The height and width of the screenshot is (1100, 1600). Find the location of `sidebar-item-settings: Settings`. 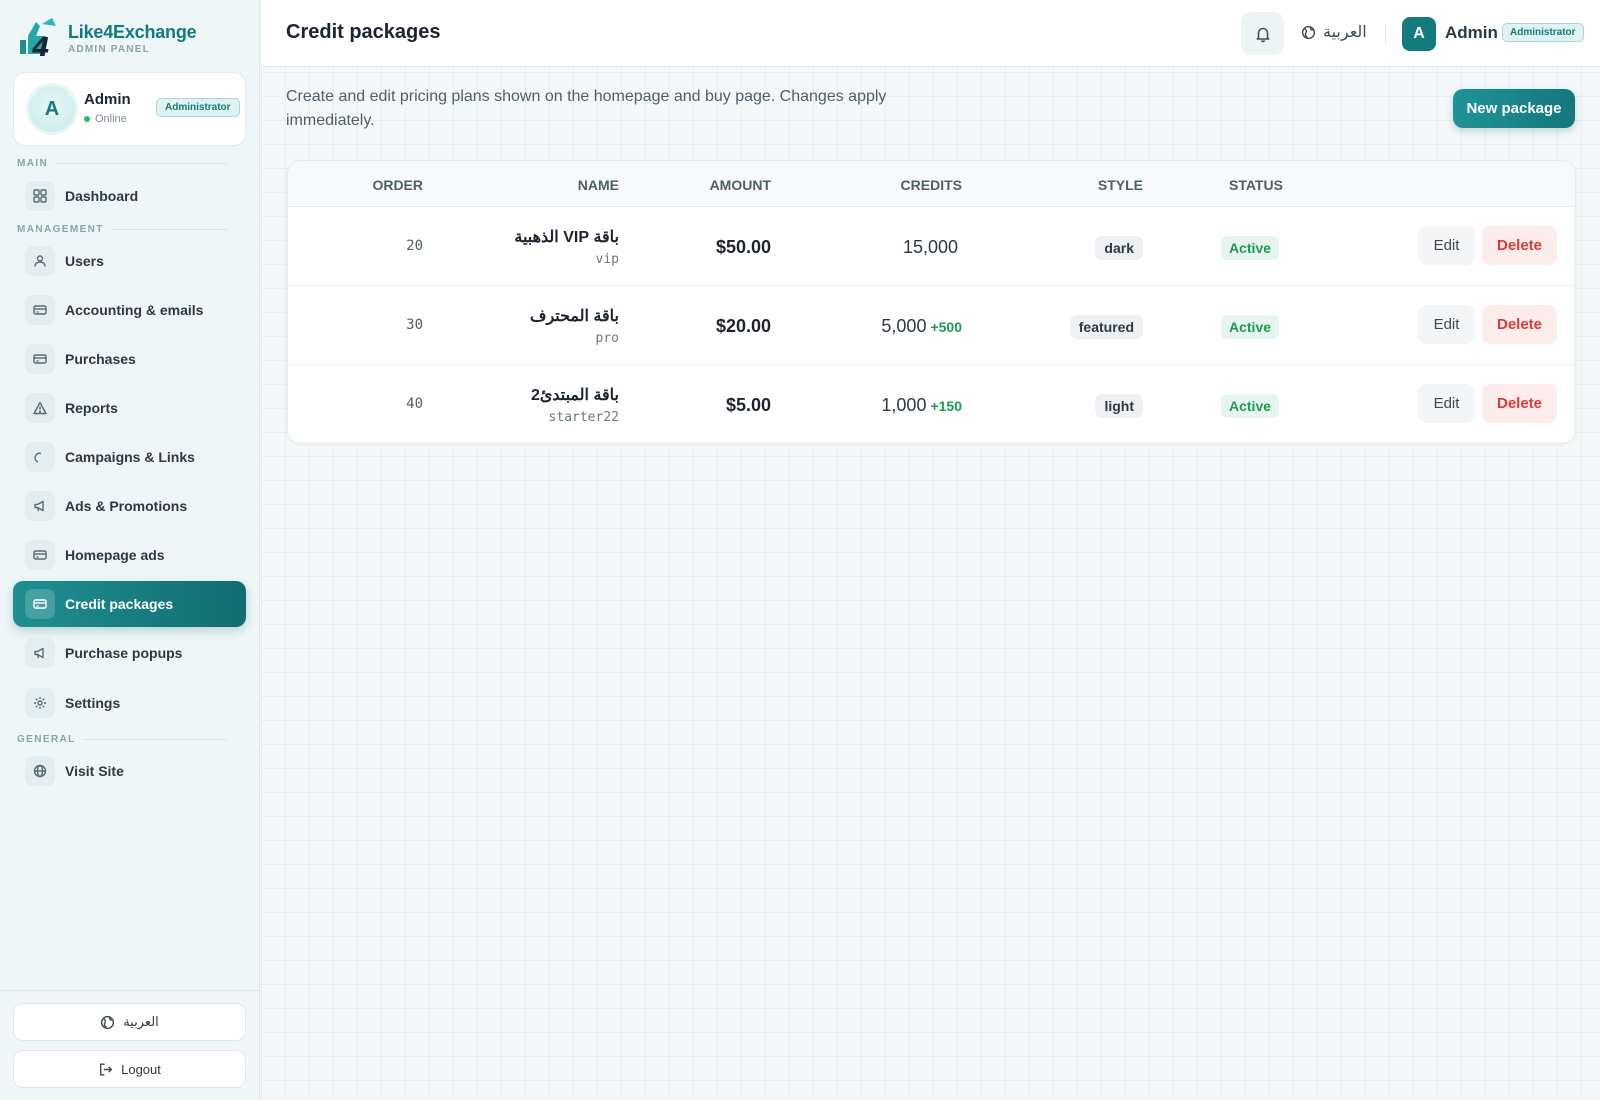

sidebar-item-settings: Settings is located at coordinates (129, 703).